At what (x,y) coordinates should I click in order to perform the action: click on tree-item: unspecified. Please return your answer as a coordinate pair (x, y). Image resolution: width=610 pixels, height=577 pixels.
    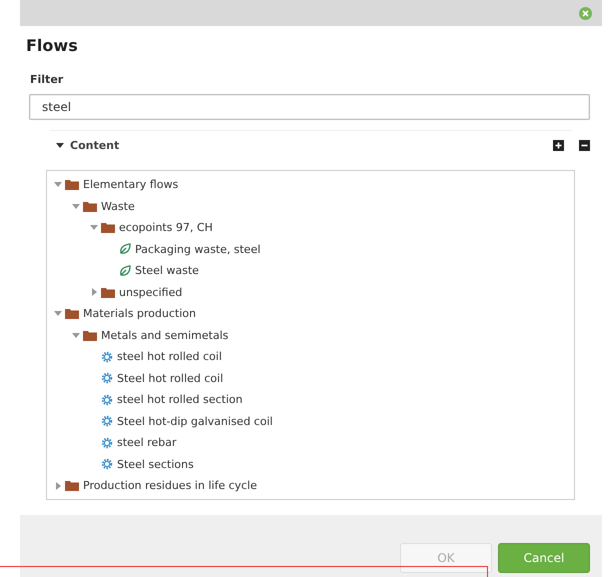
    Looking at the image, I should click on (150, 292).